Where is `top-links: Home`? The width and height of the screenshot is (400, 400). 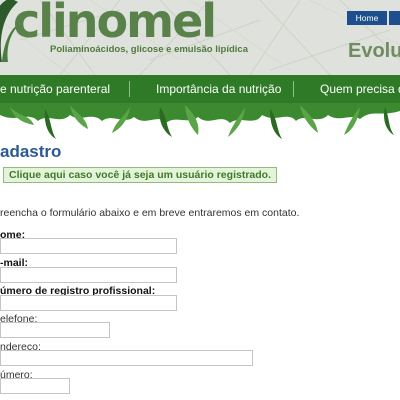 top-links: Home is located at coordinates (373, 18).